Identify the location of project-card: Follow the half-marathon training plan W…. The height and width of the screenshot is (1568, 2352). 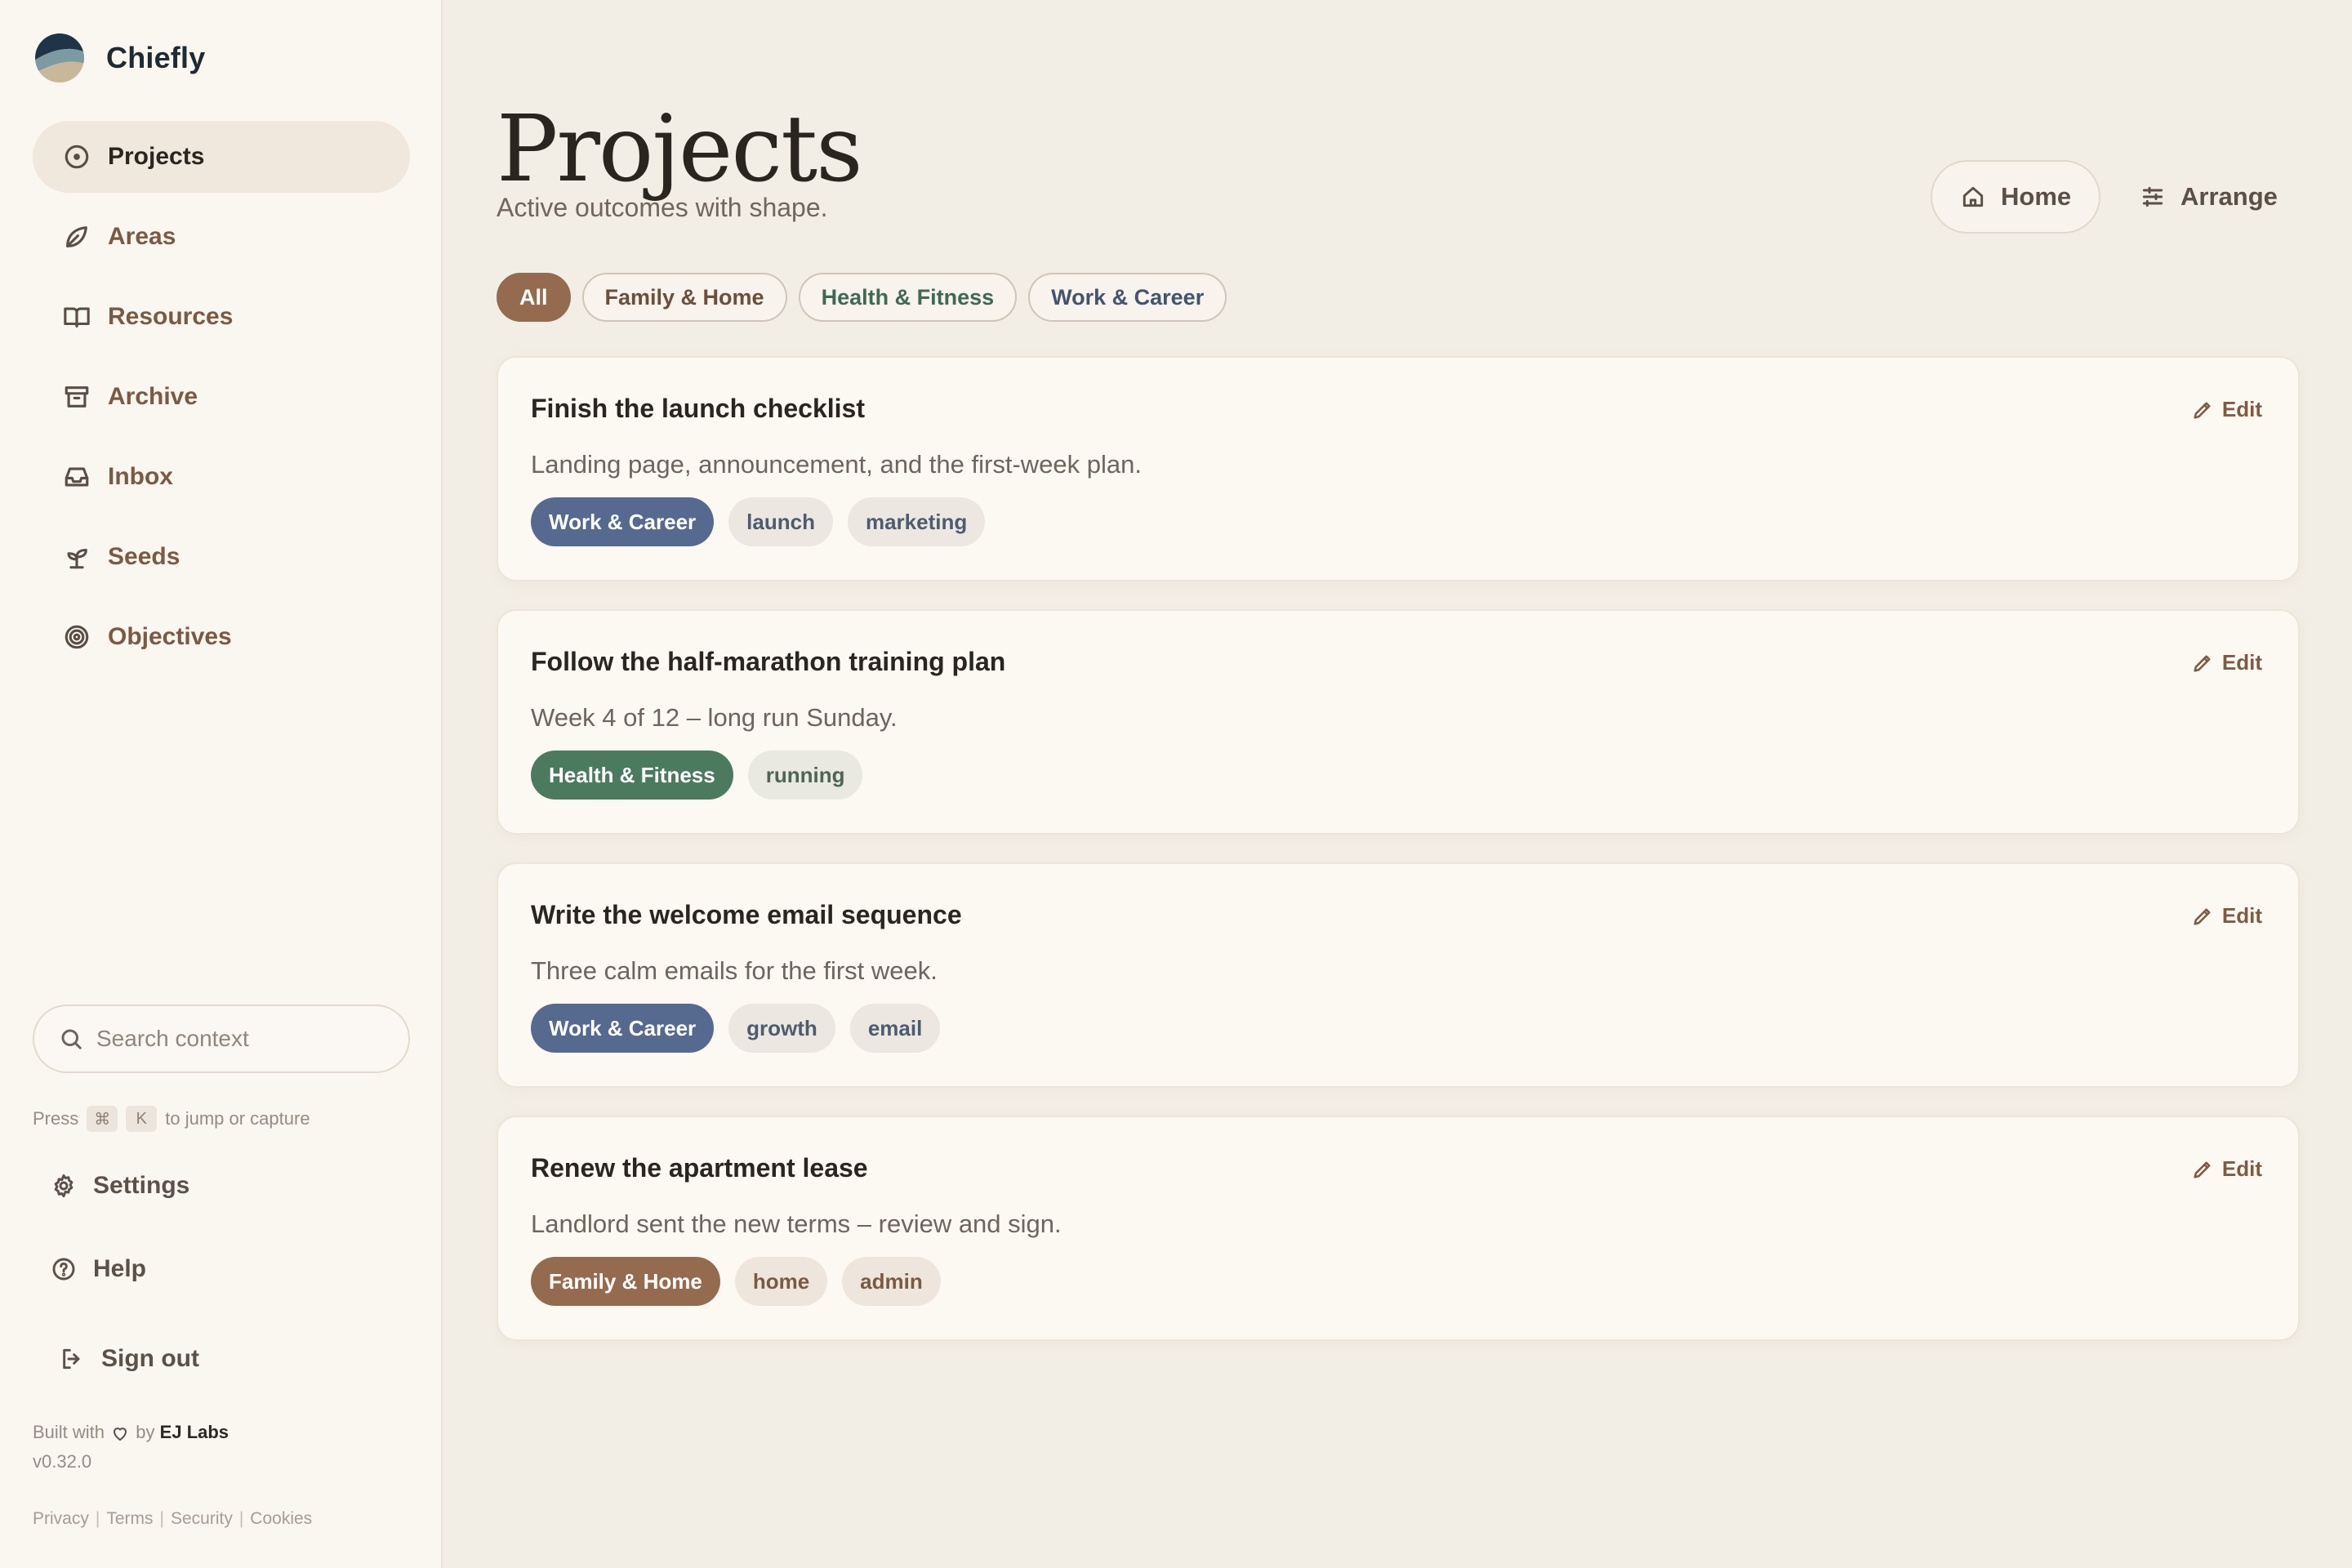
(1398, 722).